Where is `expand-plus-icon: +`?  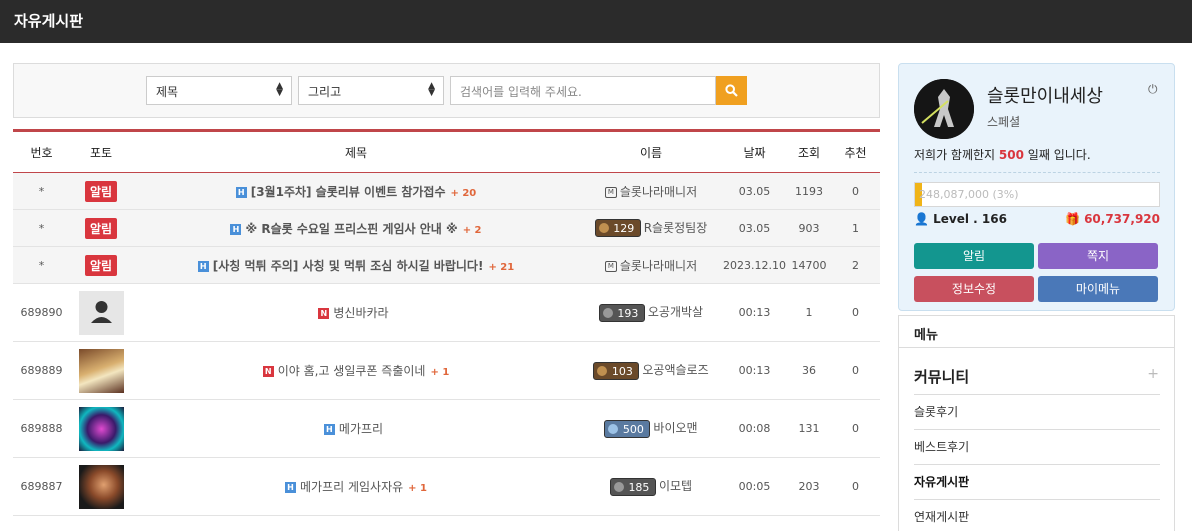
expand-plus-icon: + is located at coordinates (1153, 374).